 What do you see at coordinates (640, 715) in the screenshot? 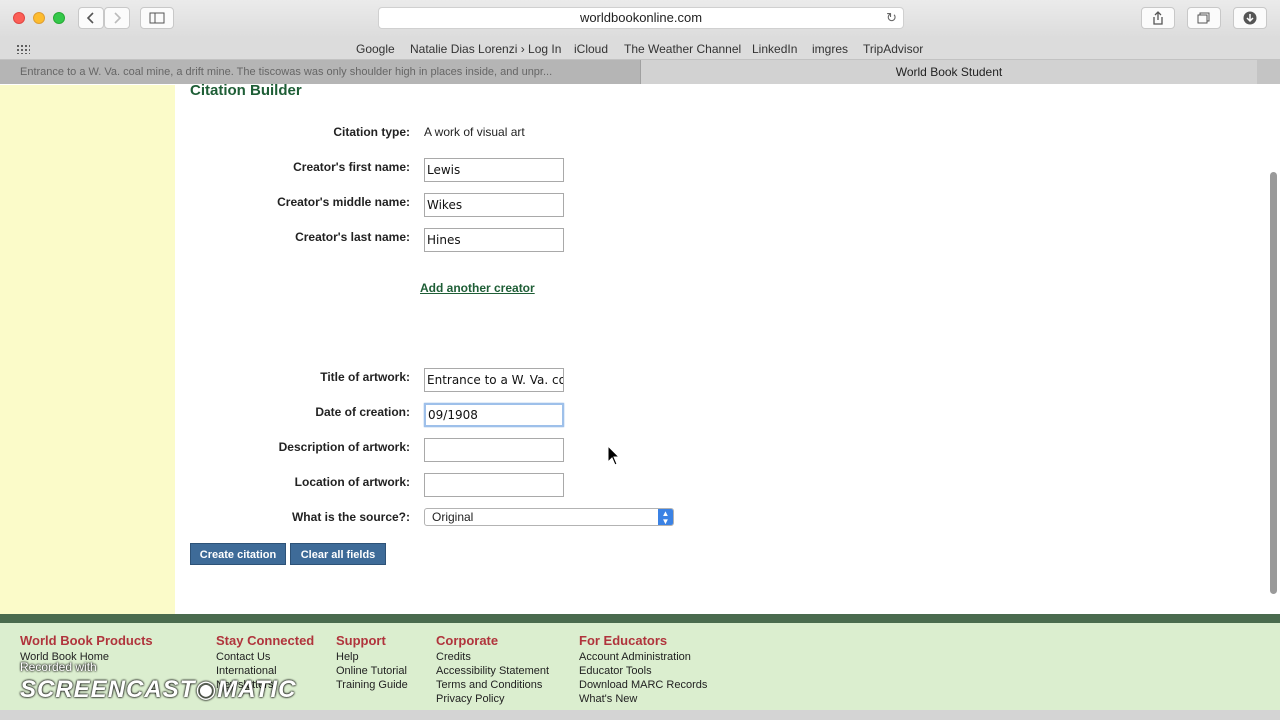
I see `window-bottom-edge` at bounding box center [640, 715].